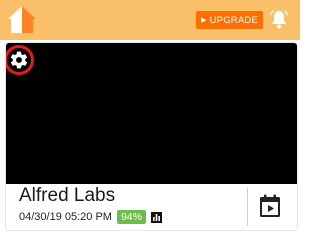  I want to click on timestamp: 04/30/19 05:20 PM, so click(65, 217).